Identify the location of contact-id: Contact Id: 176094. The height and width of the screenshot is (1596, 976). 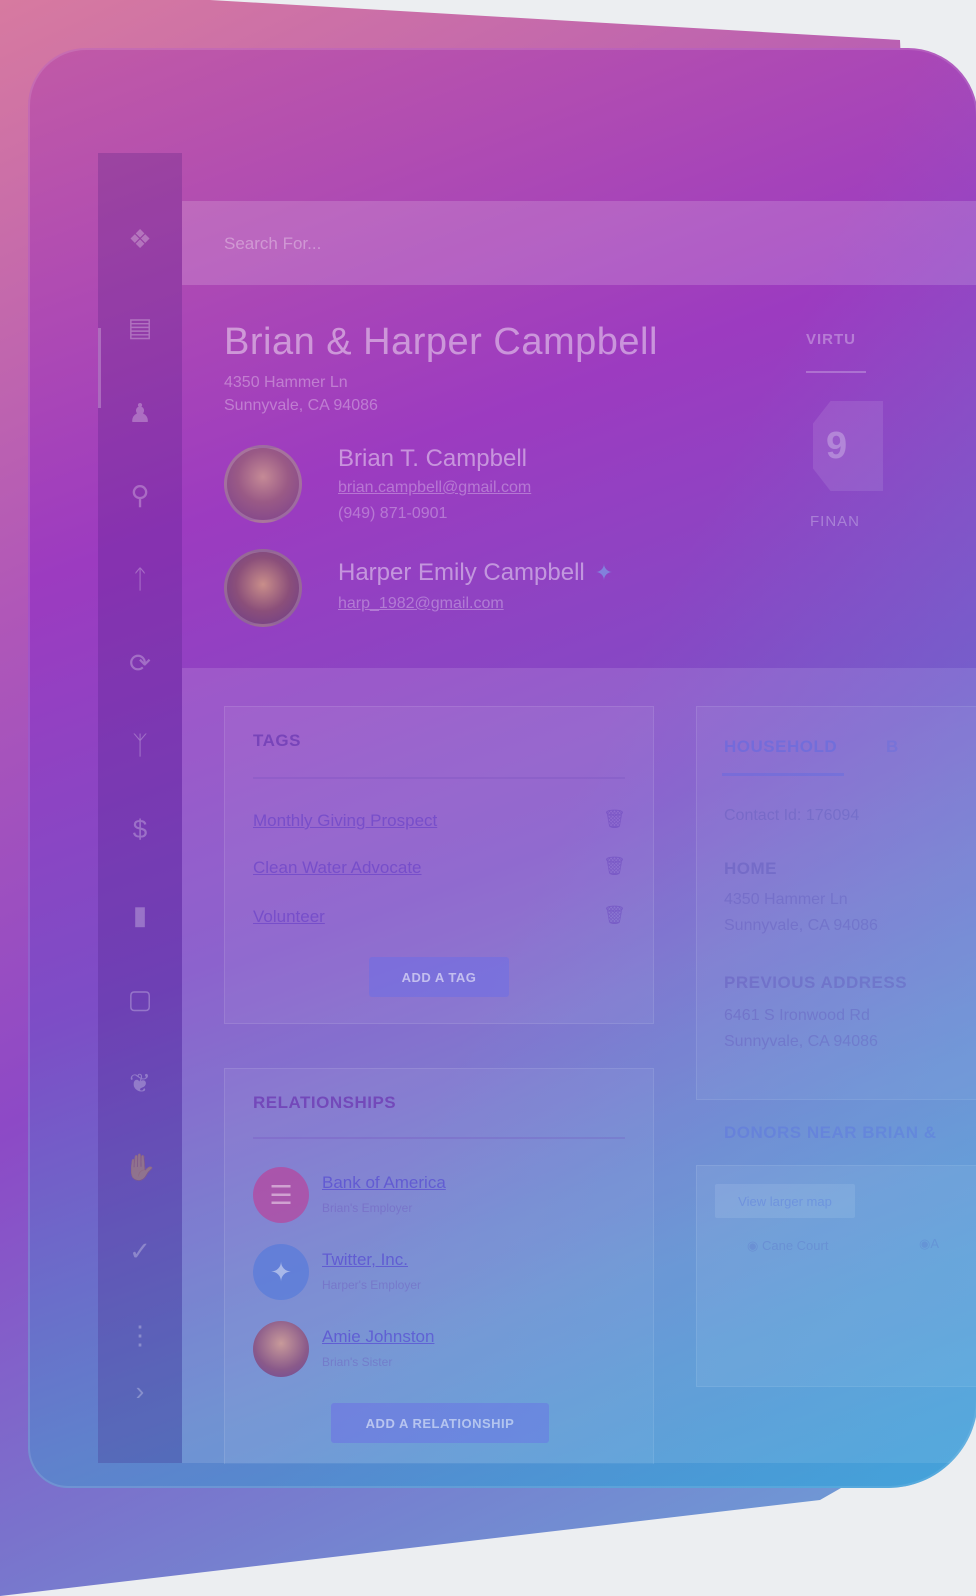
(792, 815).